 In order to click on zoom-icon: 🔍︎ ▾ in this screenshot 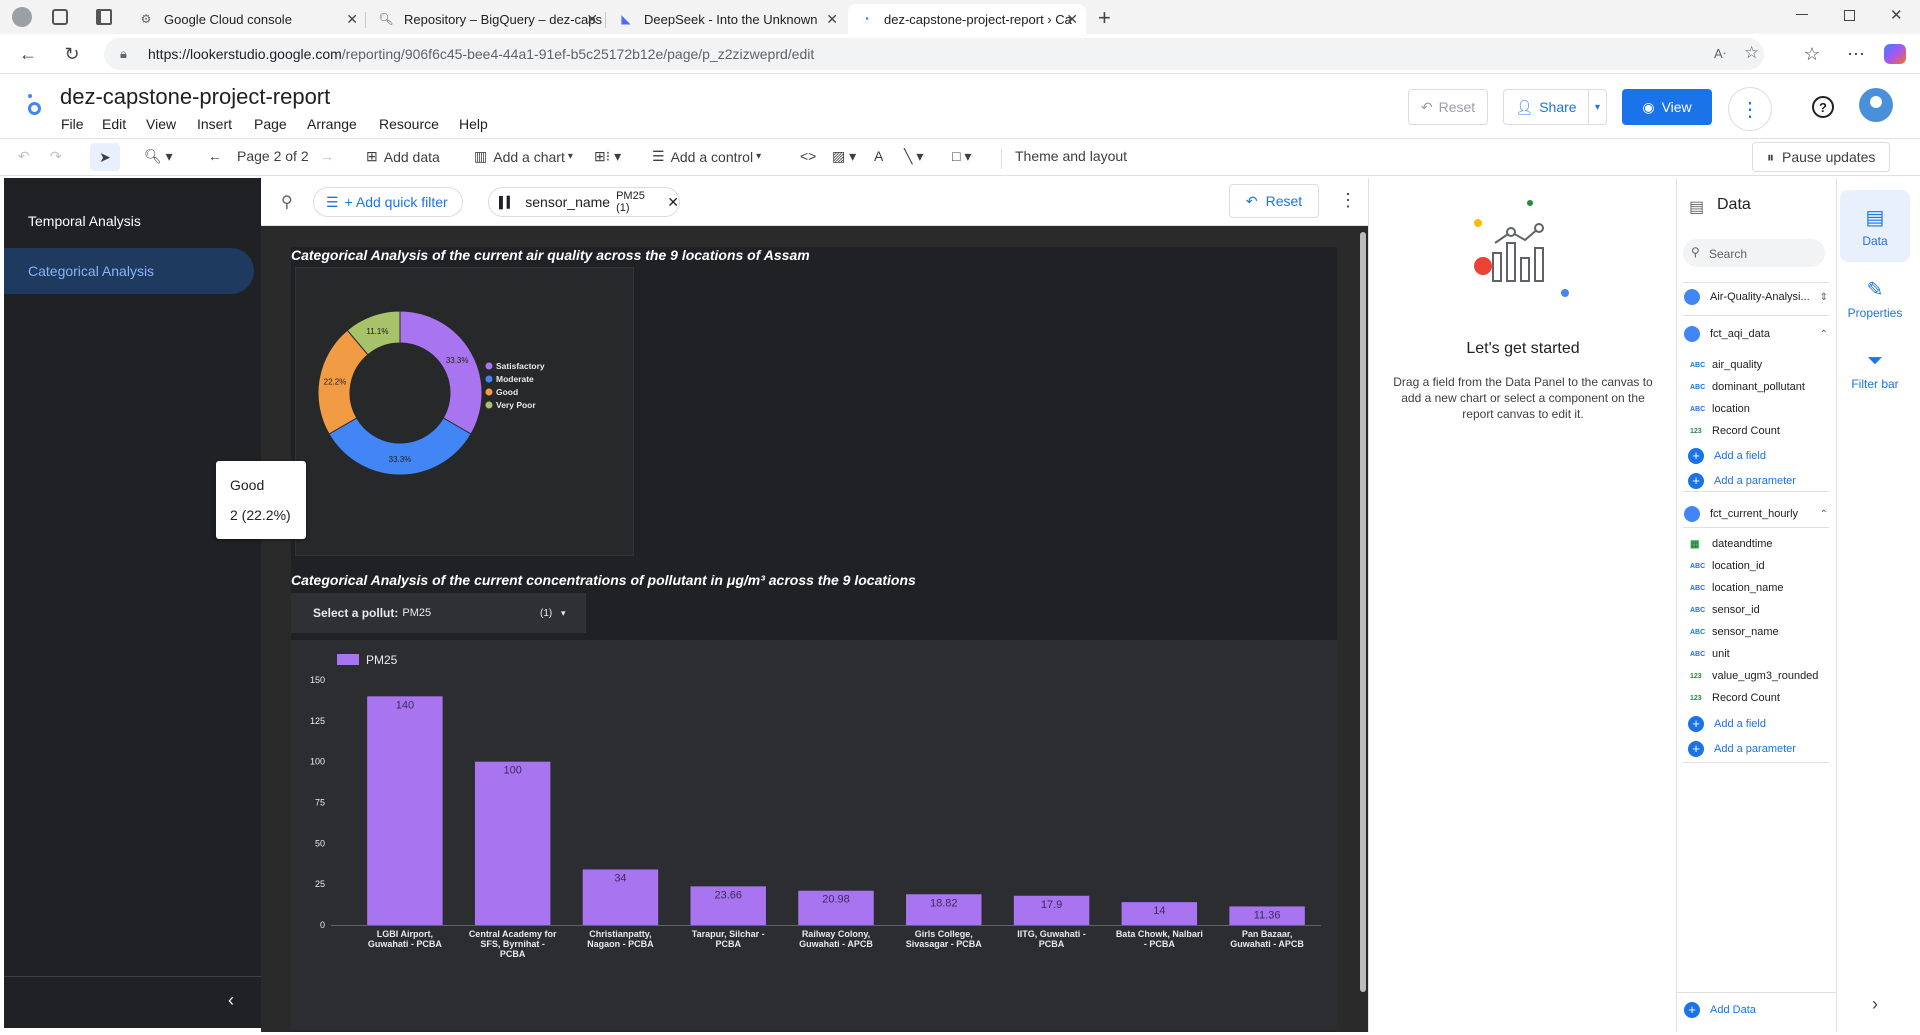, I will do `click(158, 156)`.